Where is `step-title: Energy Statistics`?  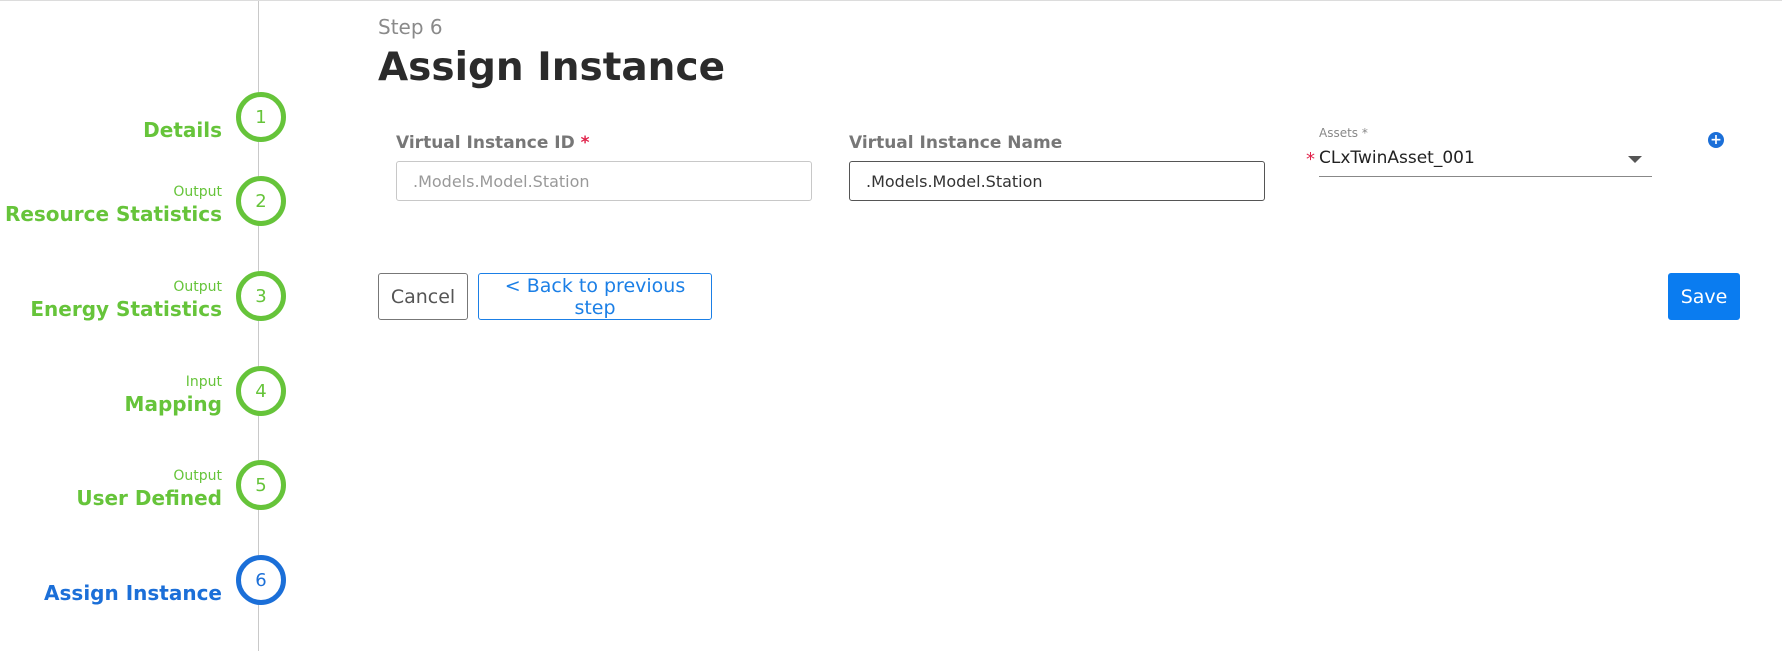 step-title: Energy Statistics is located at coordinates (126, 309).